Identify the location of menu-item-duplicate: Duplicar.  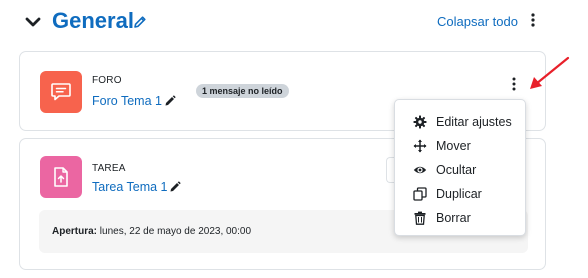
(460, 194).